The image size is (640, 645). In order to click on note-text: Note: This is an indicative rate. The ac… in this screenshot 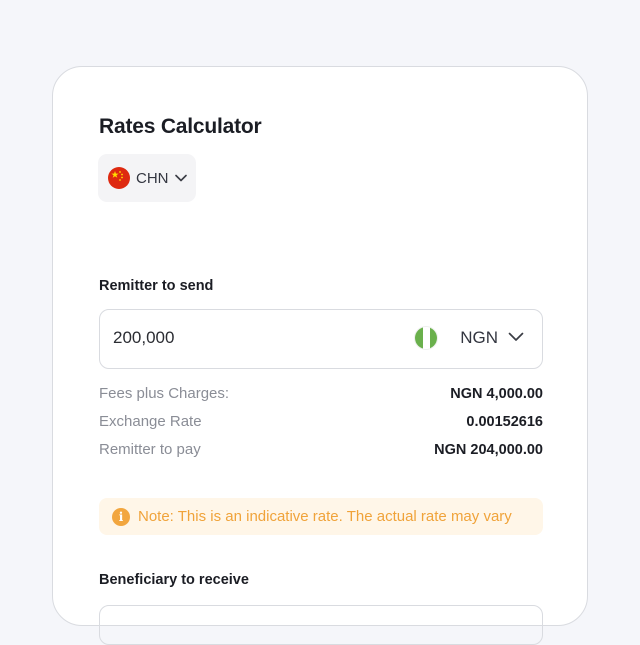, I will do `click(325, 516)`.